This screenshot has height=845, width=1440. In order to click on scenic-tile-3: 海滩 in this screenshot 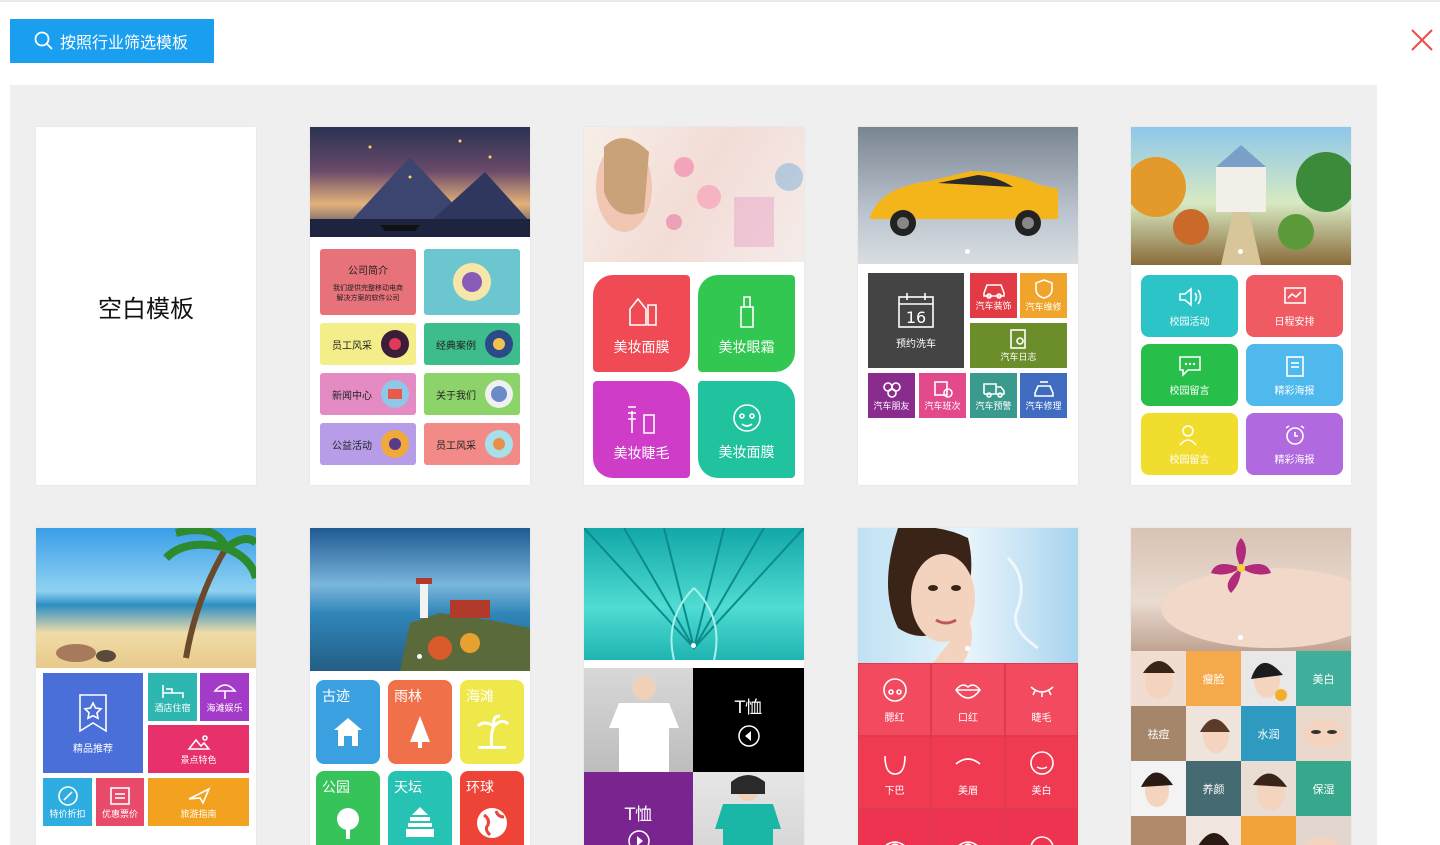, I will do `click(492, 722)`.